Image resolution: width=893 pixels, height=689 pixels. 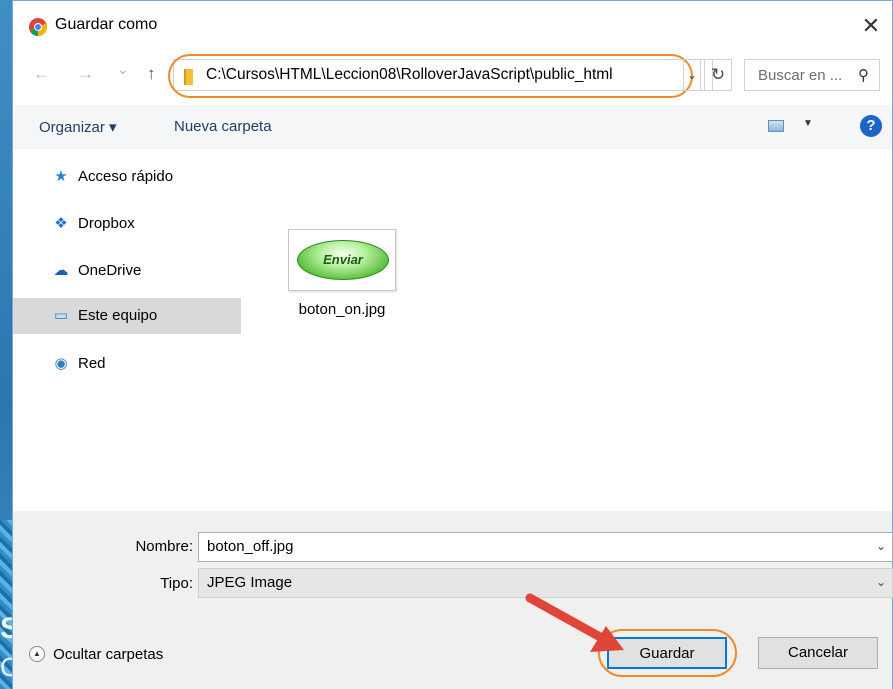 What do you see at coordinates (41, 74) in the screenshot?
I see `back-arrow-icon: ←` at bounding box center [41, 74].